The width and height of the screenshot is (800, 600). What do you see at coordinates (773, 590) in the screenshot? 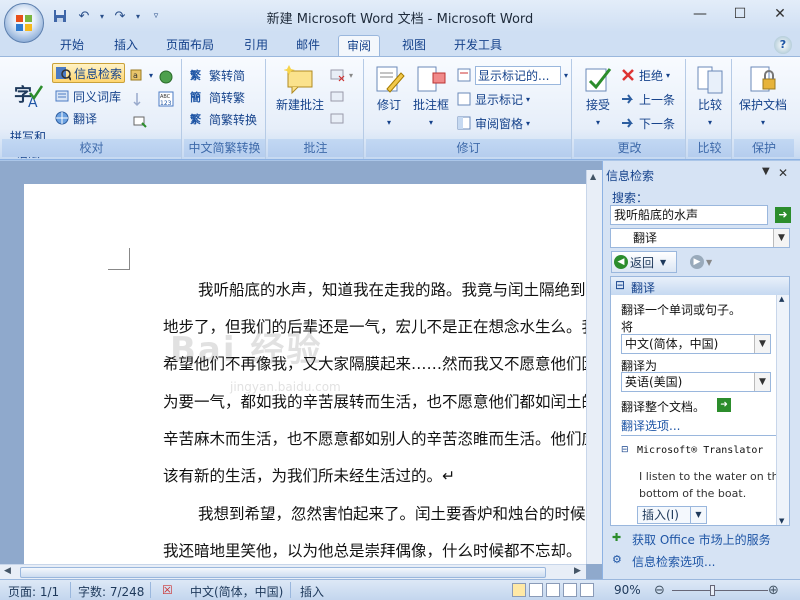
I see `zoom-in-icon: ⊕` at bounding box center [773, 590].